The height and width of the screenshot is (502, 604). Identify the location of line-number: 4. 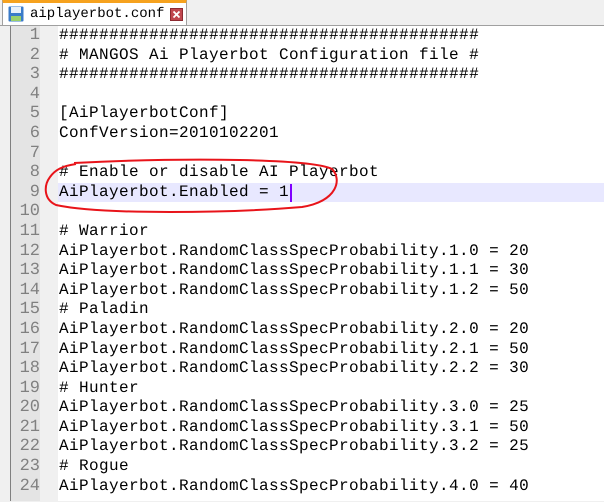
(35, 94).